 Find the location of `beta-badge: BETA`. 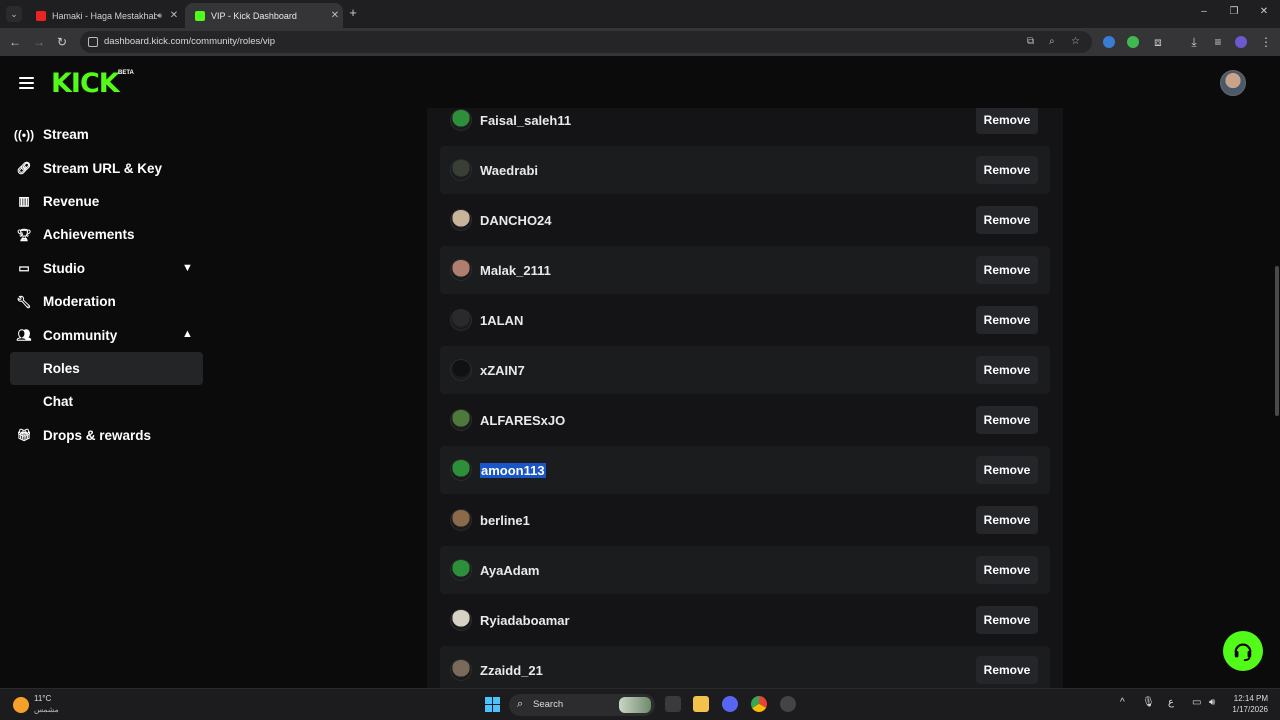

beta-badge: BETA is located at coordinates (126, 73).